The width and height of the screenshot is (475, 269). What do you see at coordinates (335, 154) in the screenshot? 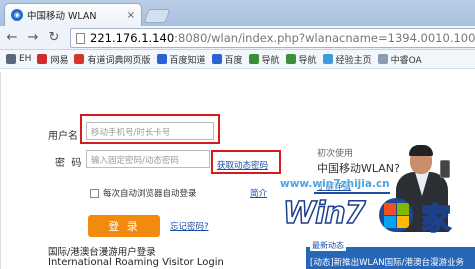
I see `promo-line1: 初次使用` at bounding box center [335, 154].